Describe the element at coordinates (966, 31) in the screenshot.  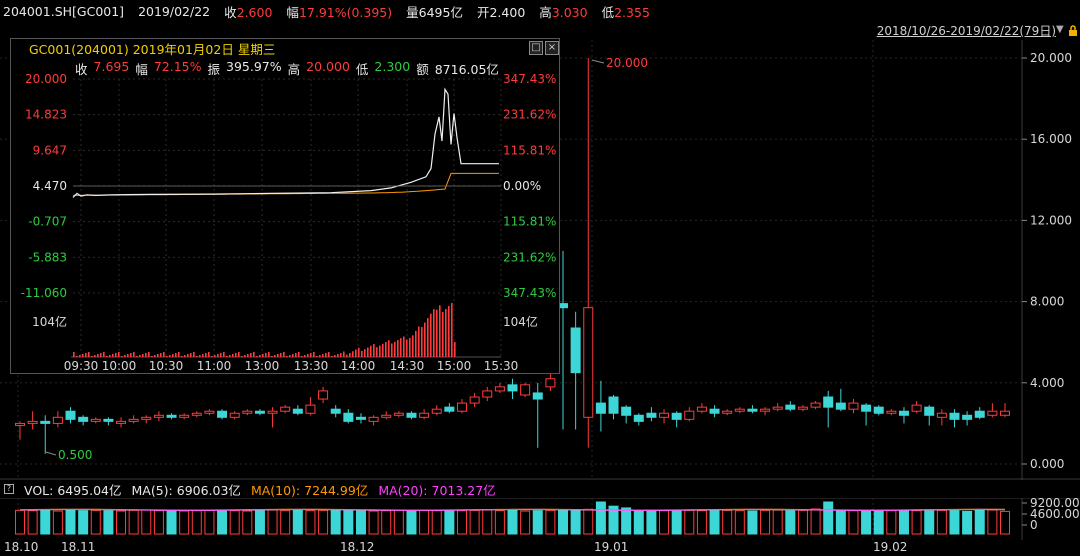
I see `date-range-selector: 2018/10/26-2019/02/22(79日)` at that location.